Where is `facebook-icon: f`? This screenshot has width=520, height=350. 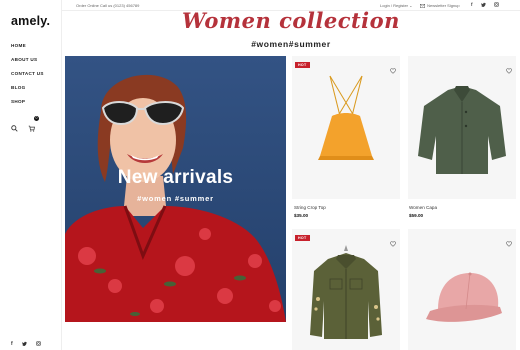
facebook-icon: f is located at coordinates (12, 344).